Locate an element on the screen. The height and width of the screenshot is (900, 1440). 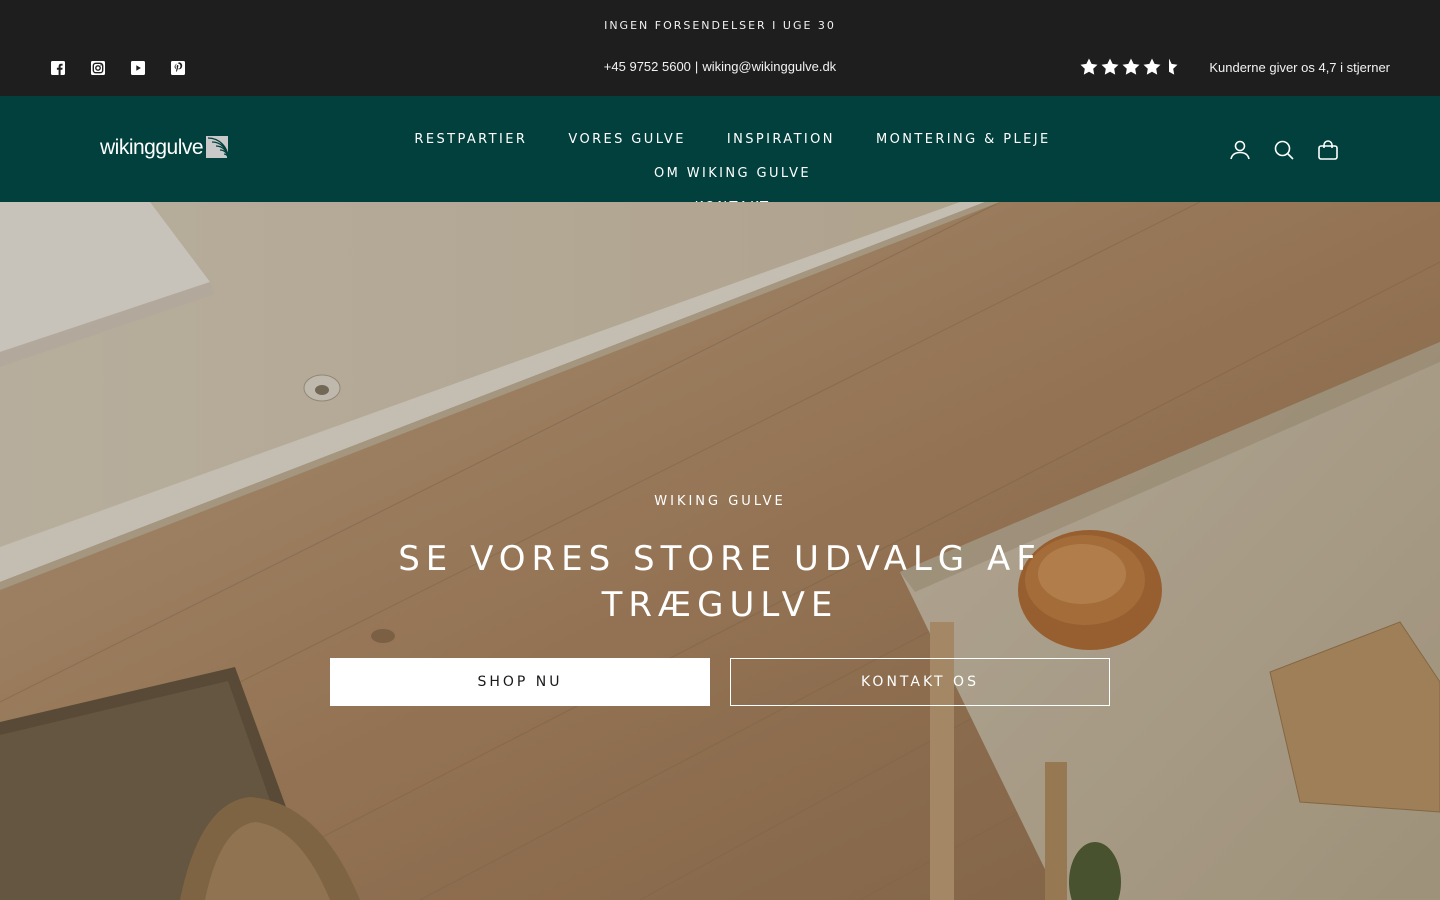
phone-link: +45 9752 5600 is located at coordinates (647, 66).